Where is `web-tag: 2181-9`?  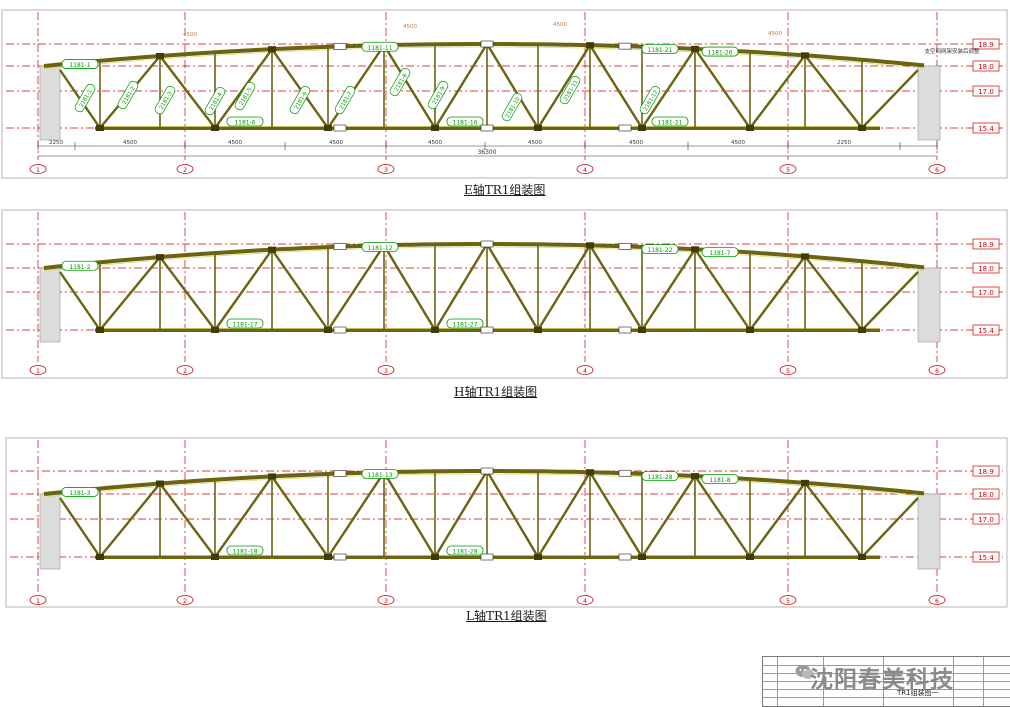
web-tag: 2181-9 is located at coordinates (438, 95).